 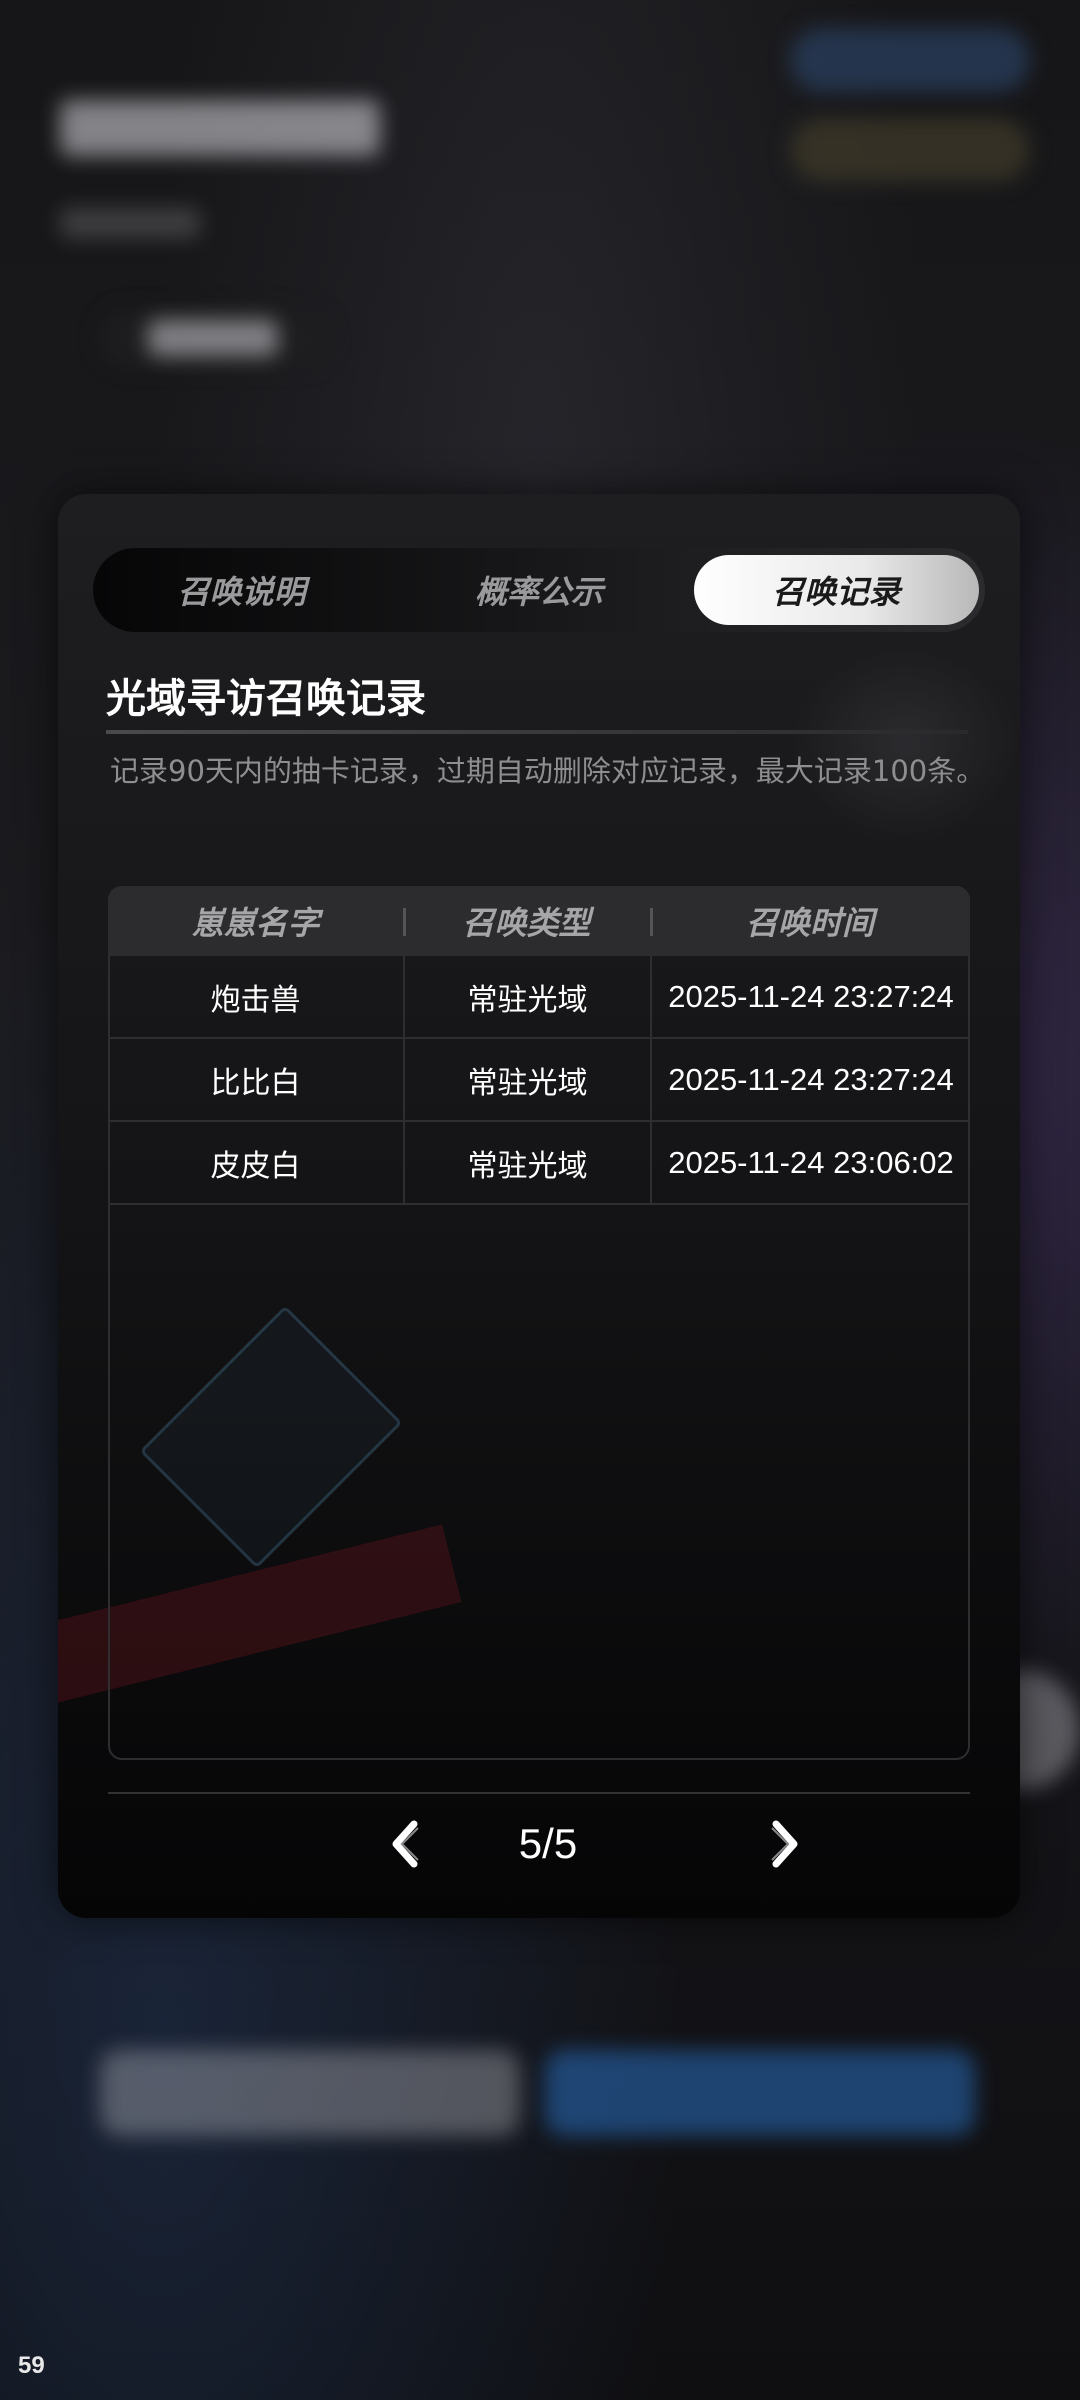 What do you see at coordinates (310, 2093) in the screenshot?
I see `background-button-left` at bounding box center [310, 2093].